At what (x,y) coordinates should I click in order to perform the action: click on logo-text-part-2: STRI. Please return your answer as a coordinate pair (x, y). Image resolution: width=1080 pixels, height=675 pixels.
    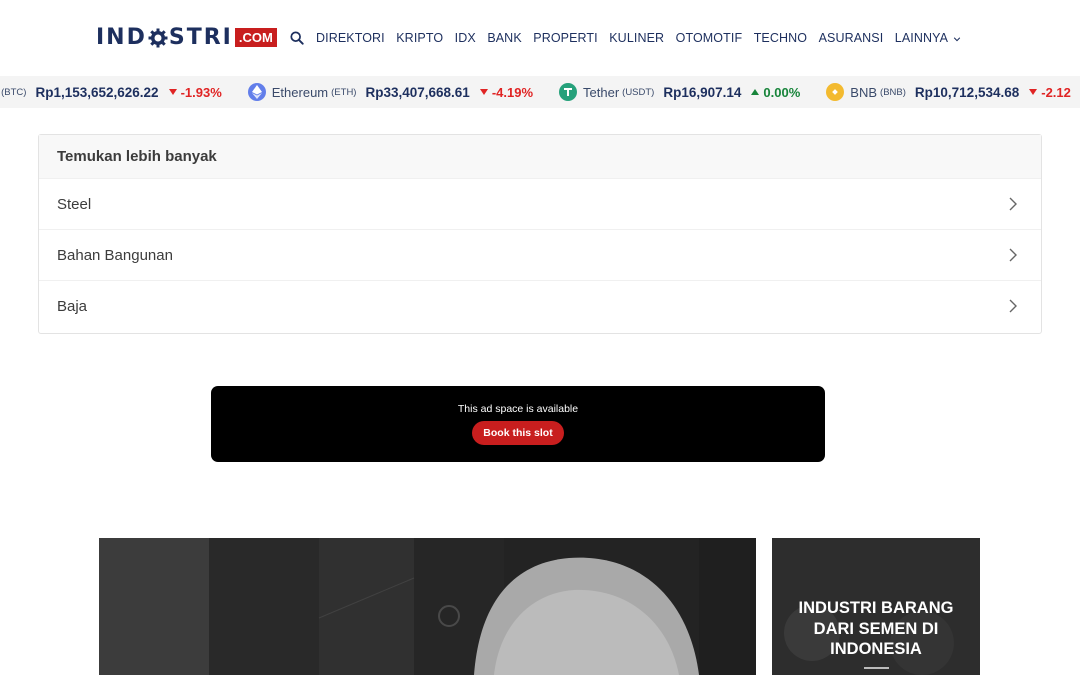
    Looking at the image, I should click on (200, 37).